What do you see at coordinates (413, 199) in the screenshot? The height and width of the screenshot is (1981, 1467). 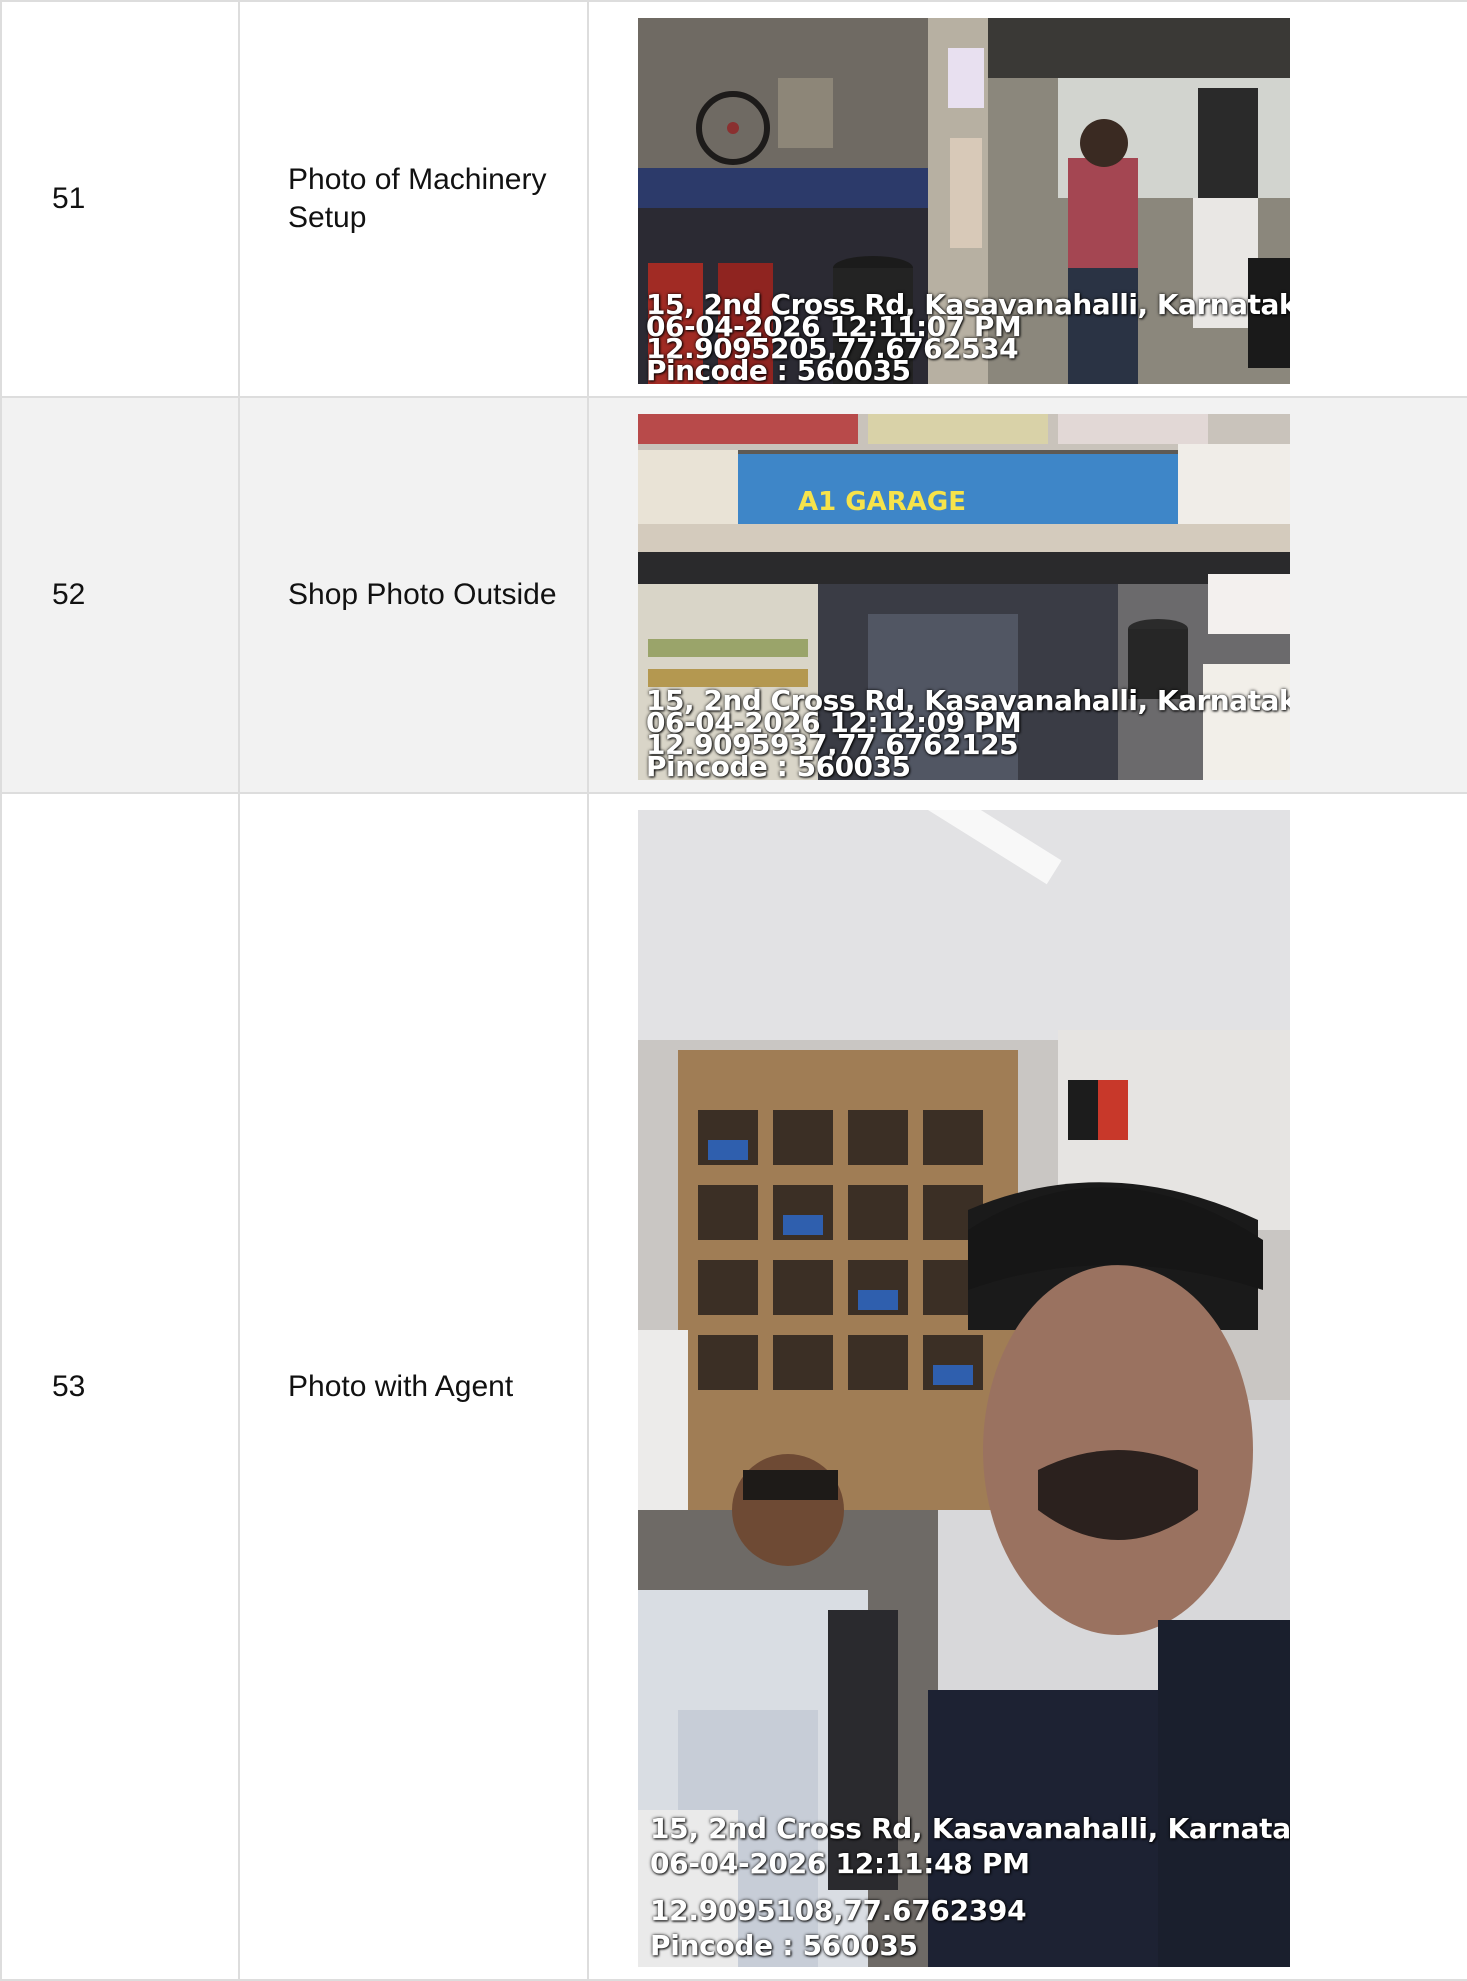 I see `row-label: Photo of Machinery Setup` at bounding box center [413, 199].